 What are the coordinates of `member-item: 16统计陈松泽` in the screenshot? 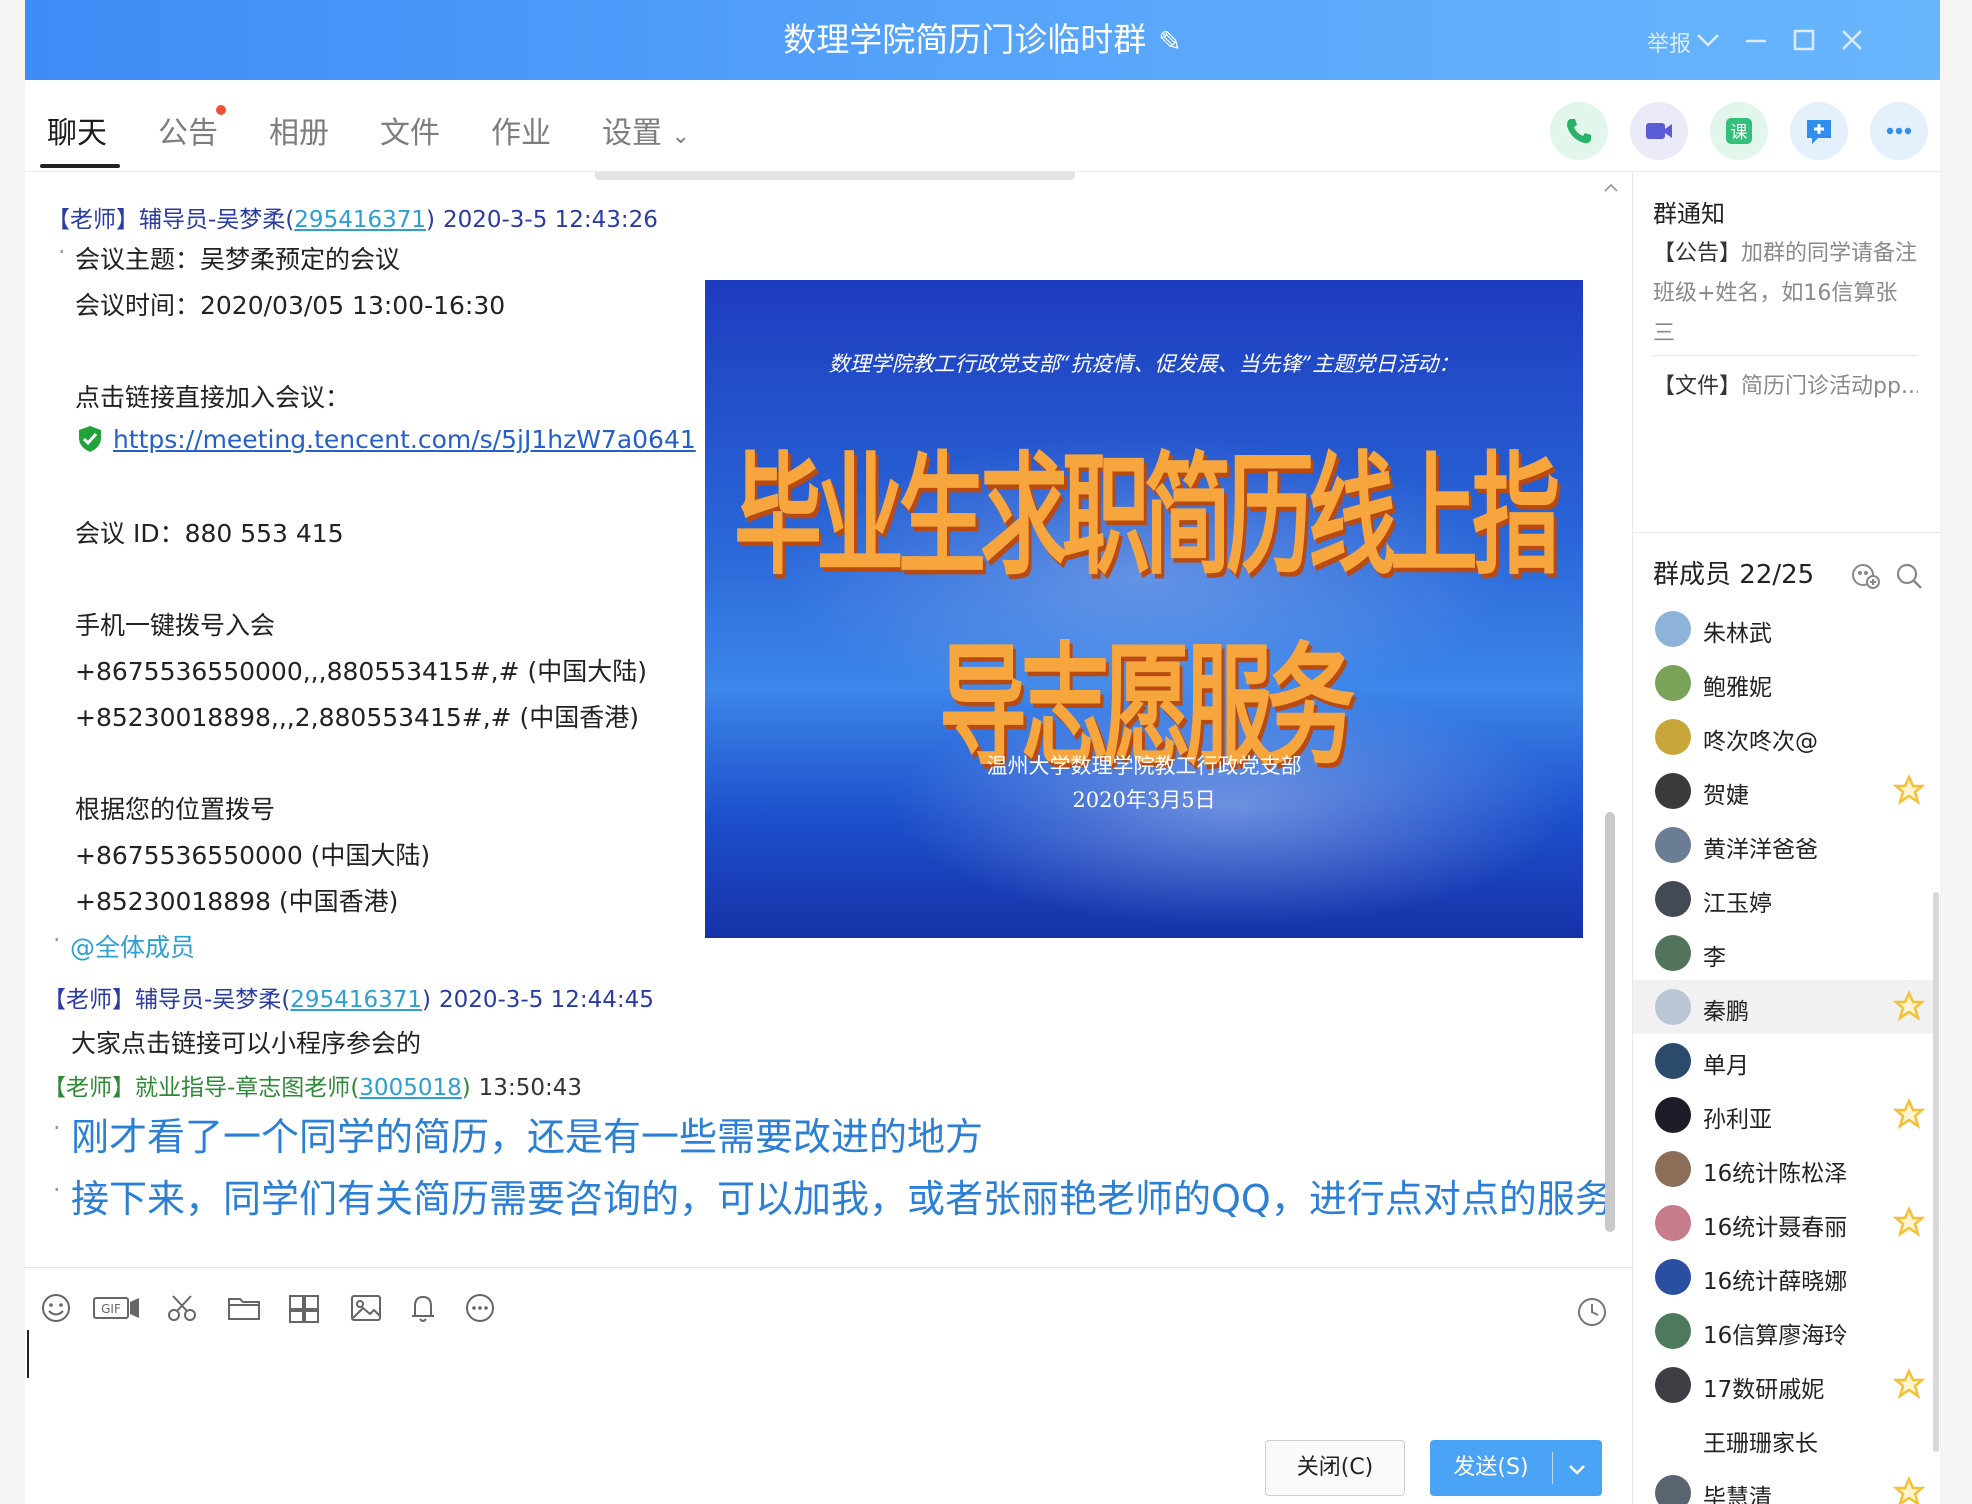 It's located at (1783, 1169).